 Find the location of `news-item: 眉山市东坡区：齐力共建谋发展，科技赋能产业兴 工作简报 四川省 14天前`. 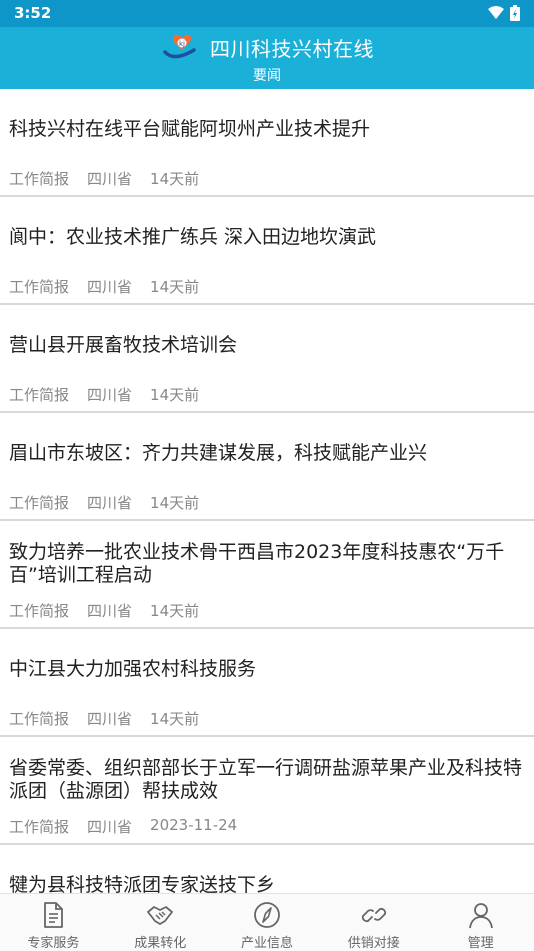

news-item: 眉山市东坡区：齐力共建谋发展，科技赋能产业兴 工作简报 四川省 14天前 is located at coordinates (267, 467).